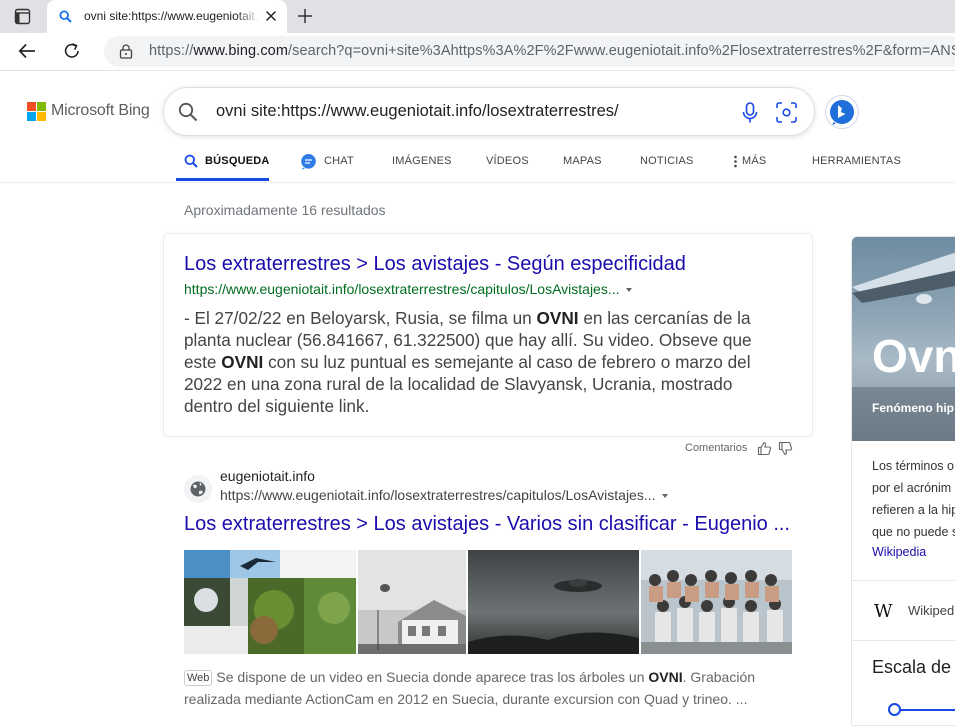  What do you see at coordinates (198, 489) in the screenshot?
I see `globe-icon` at bounding box center [198, 489].